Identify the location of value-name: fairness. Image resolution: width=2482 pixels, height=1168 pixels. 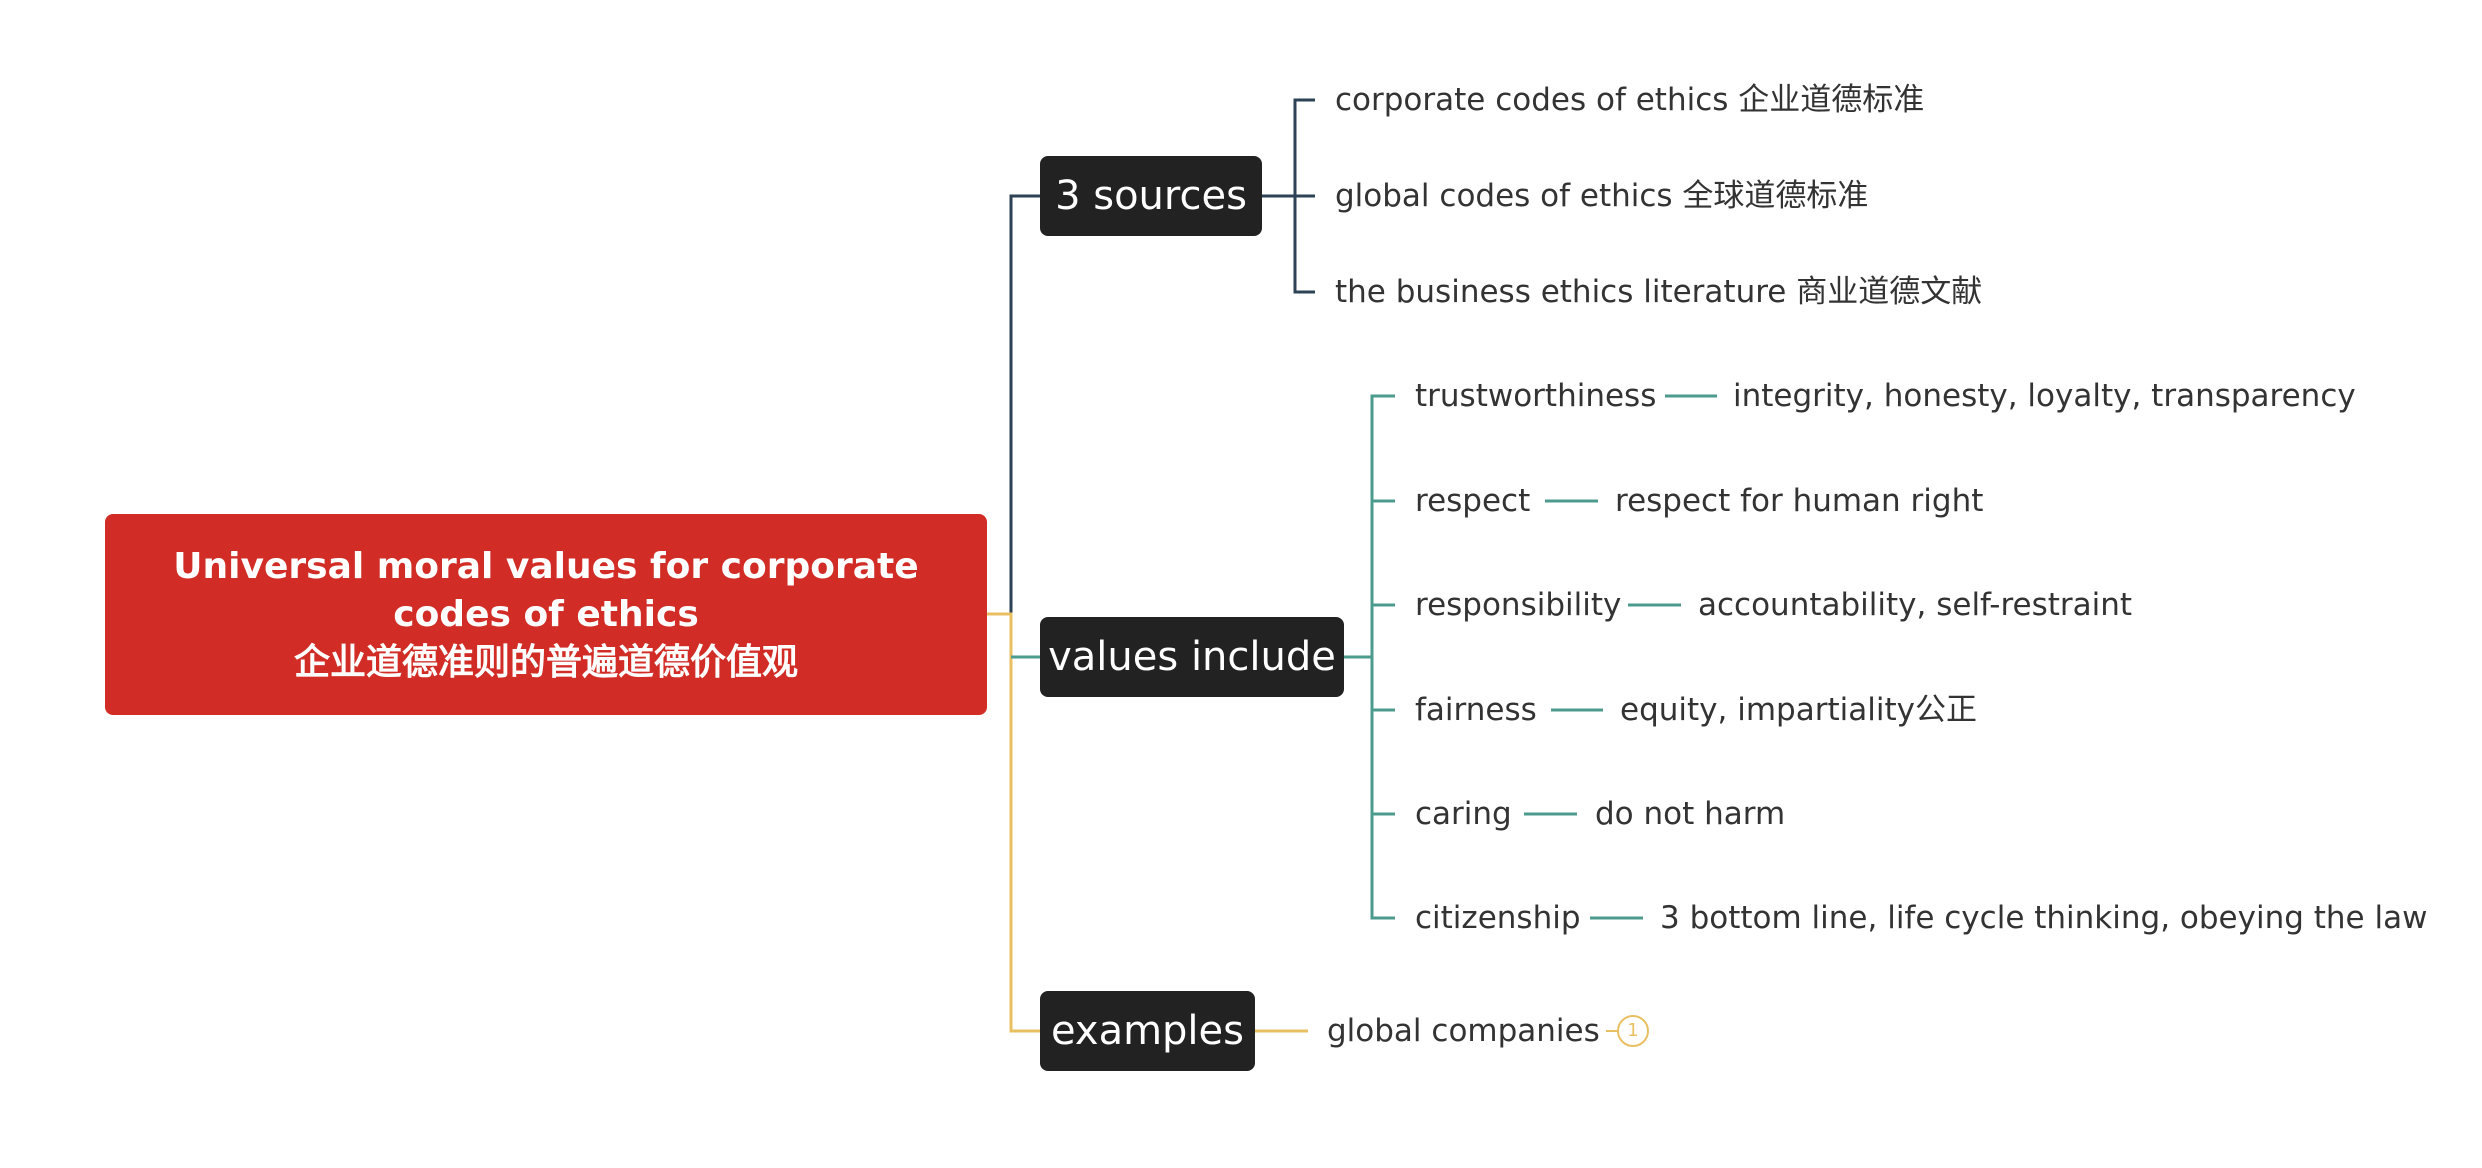
(1476, 710).